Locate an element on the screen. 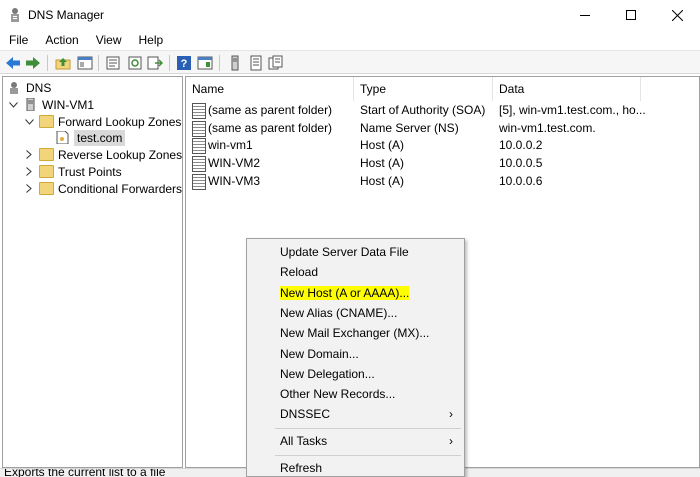 This screenshot has width=700, height=477. menu-bar: File Action View Help is located at coordinates (350, 40).